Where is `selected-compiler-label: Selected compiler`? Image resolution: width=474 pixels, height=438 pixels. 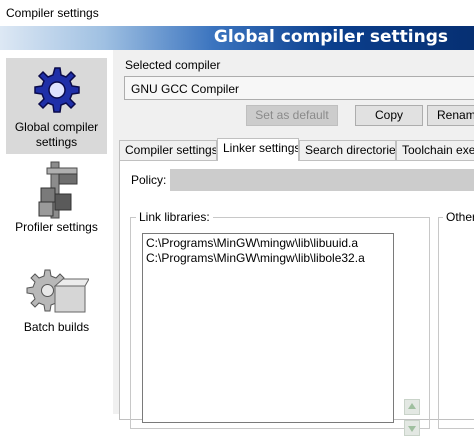 selected-compiler-label: Selected compiler is located at coordinates (173, 65).